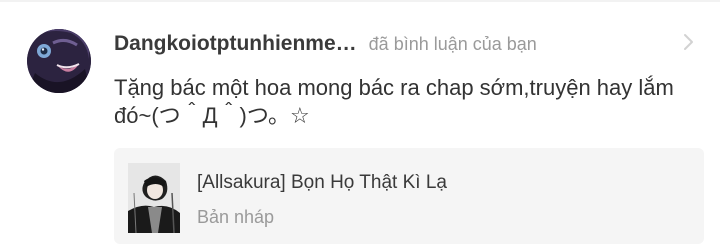 Image resolution: width=720 pixels, height=252 pixels. What do you see at coordinates (322, 182) in the screenshot?
I see `story-title: [Allsakura] Bọn Họ Thật Kì Lạ` at bounding box center [322, 182].